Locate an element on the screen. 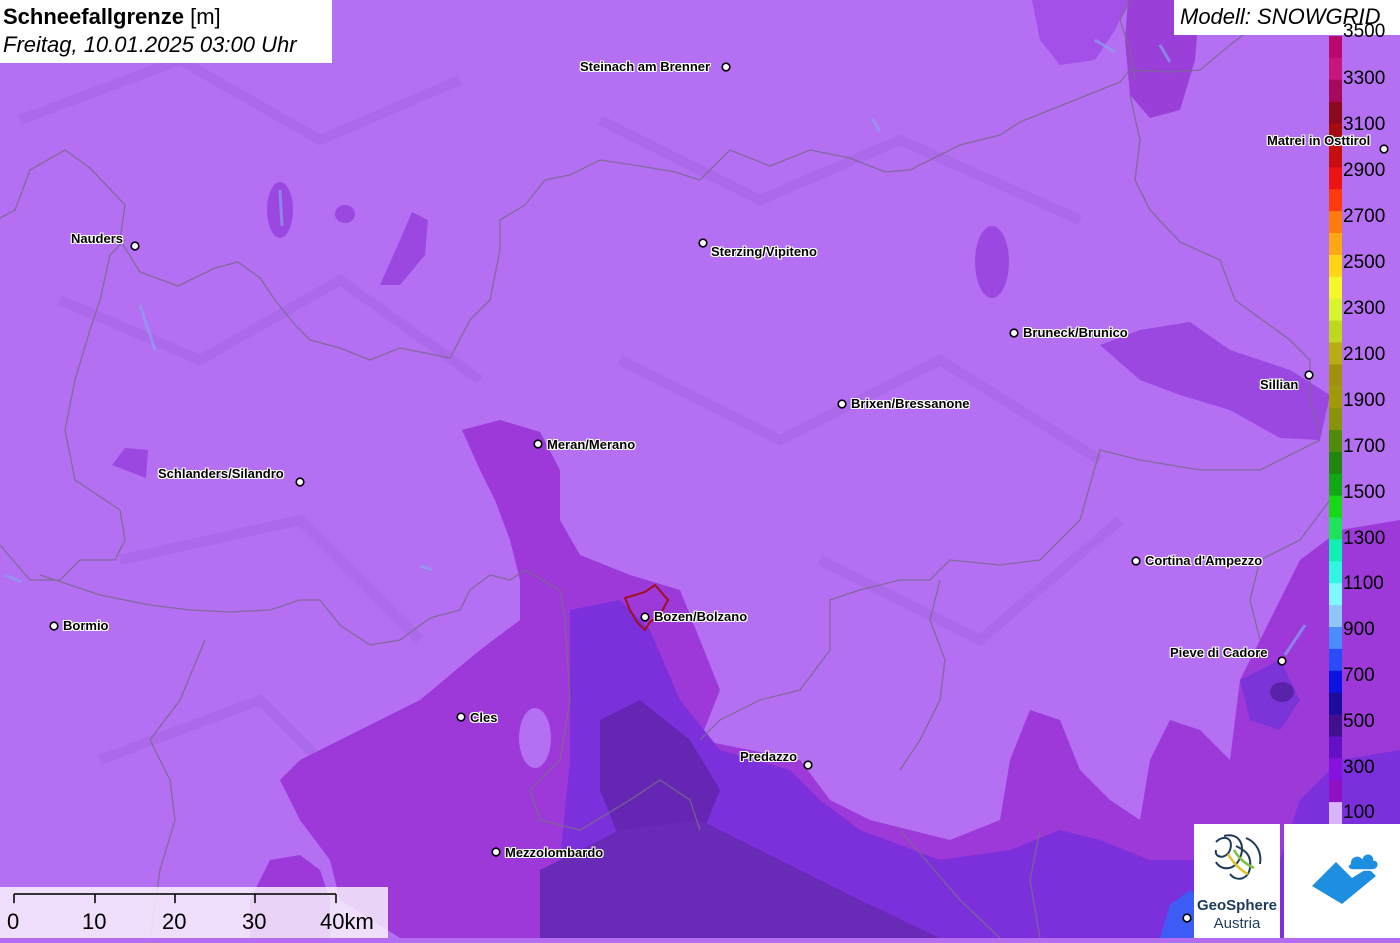  city-label-brixen: Brixen/Bressanone is located at coordinates (910, 403).